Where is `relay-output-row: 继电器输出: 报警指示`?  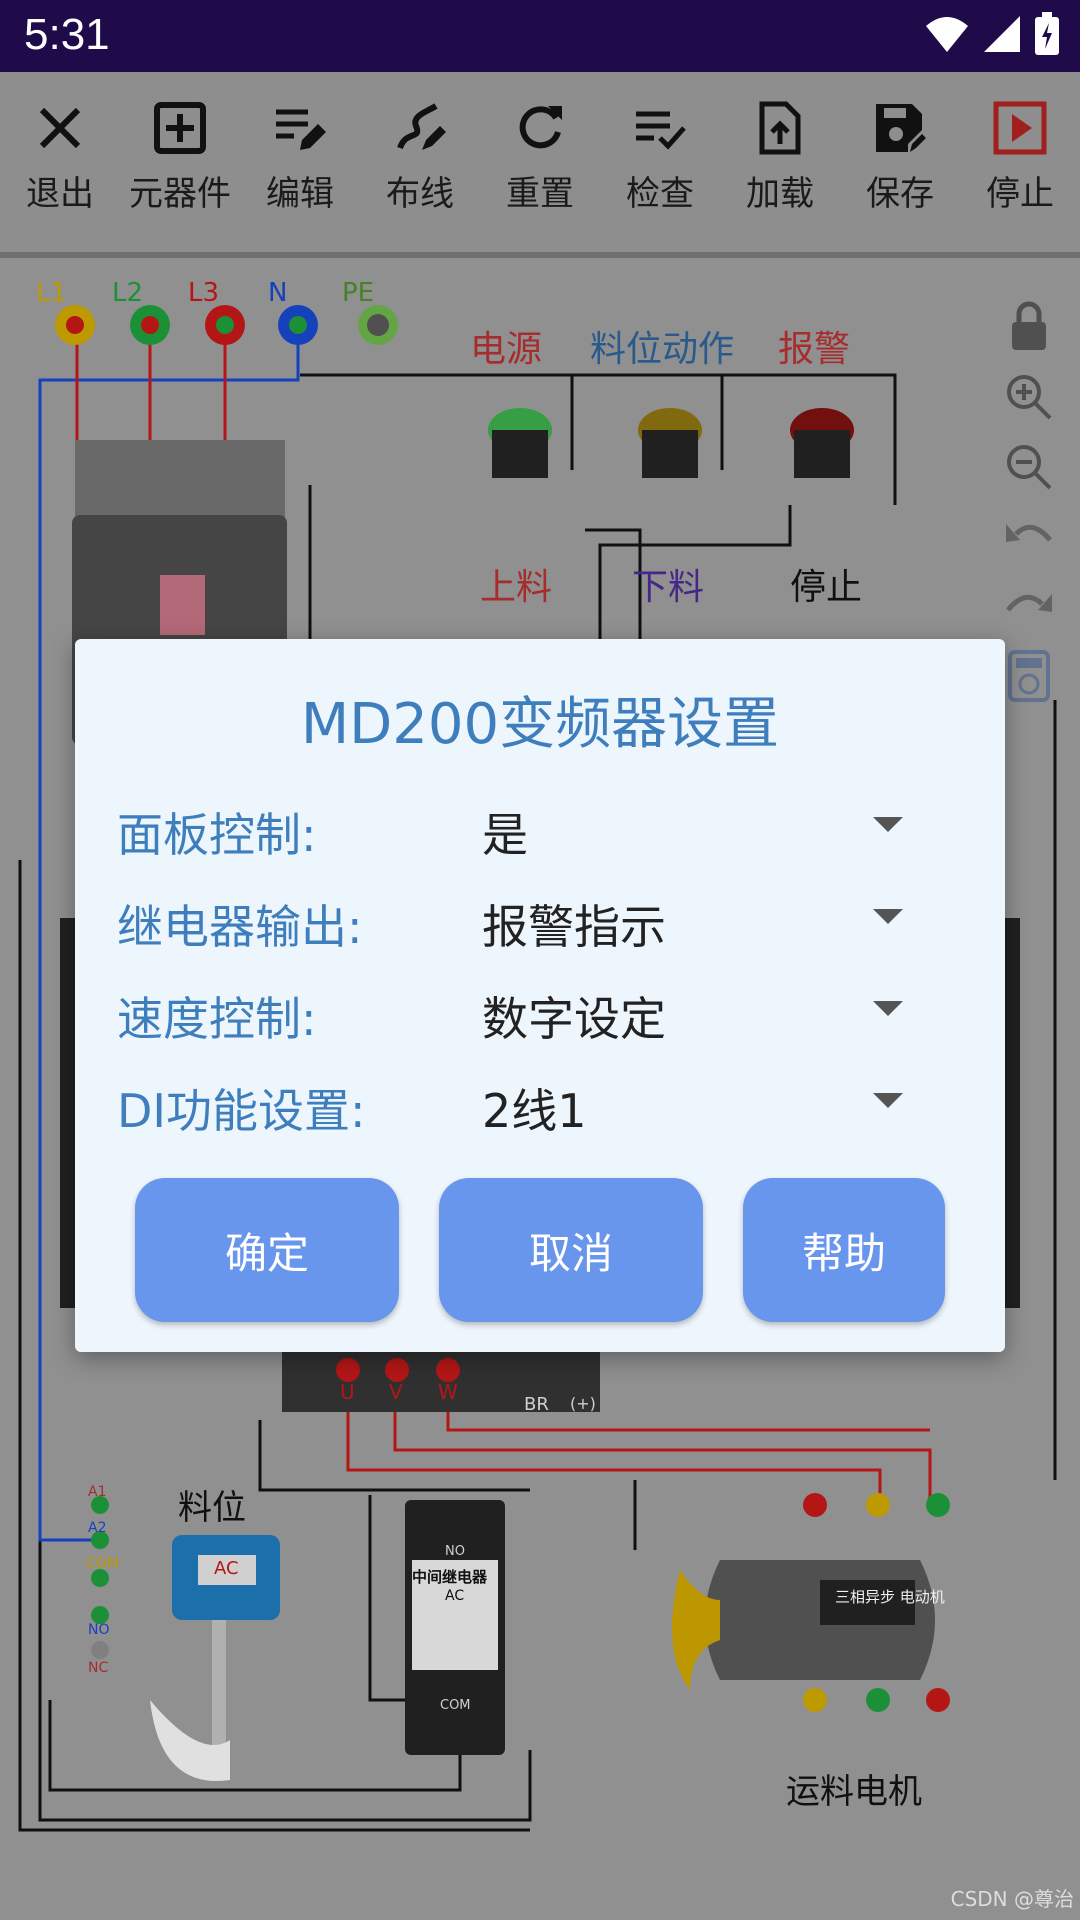 relay-output-row: 继电器输出: 报警指示 is located at coordinates (540, 919).